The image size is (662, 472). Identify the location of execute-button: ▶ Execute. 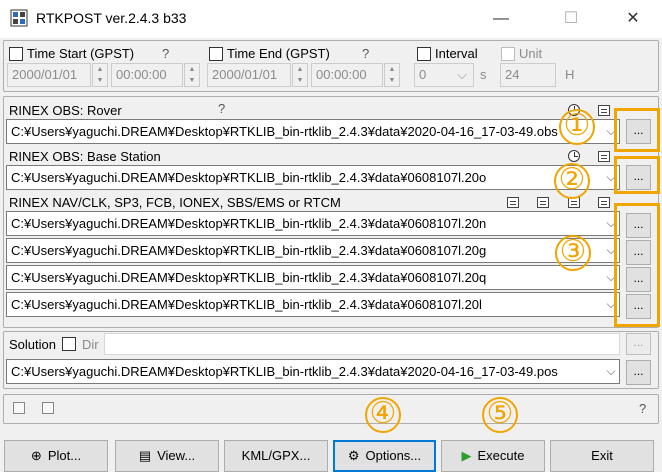
(493, 456).